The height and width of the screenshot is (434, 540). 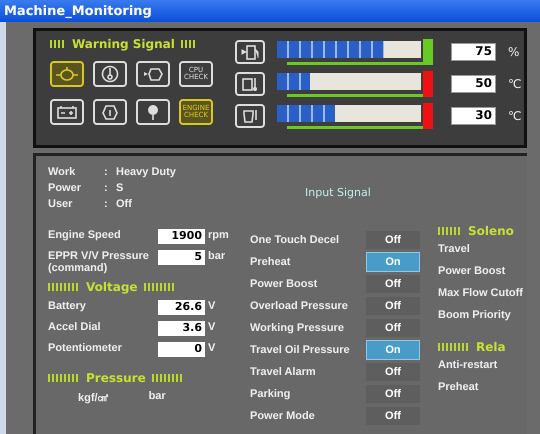 I want to click on signal-label: Travel Oil Pressure, so click(x=300, y=350).